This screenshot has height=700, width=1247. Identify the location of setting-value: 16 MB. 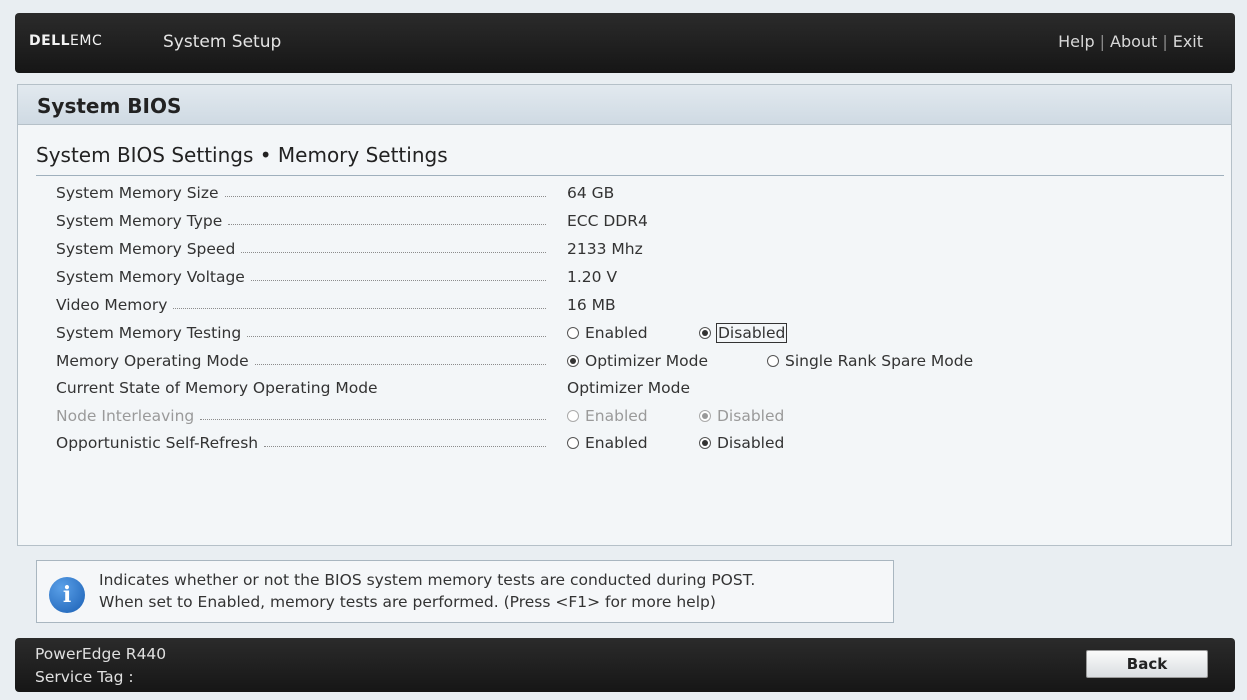
(591, 305).